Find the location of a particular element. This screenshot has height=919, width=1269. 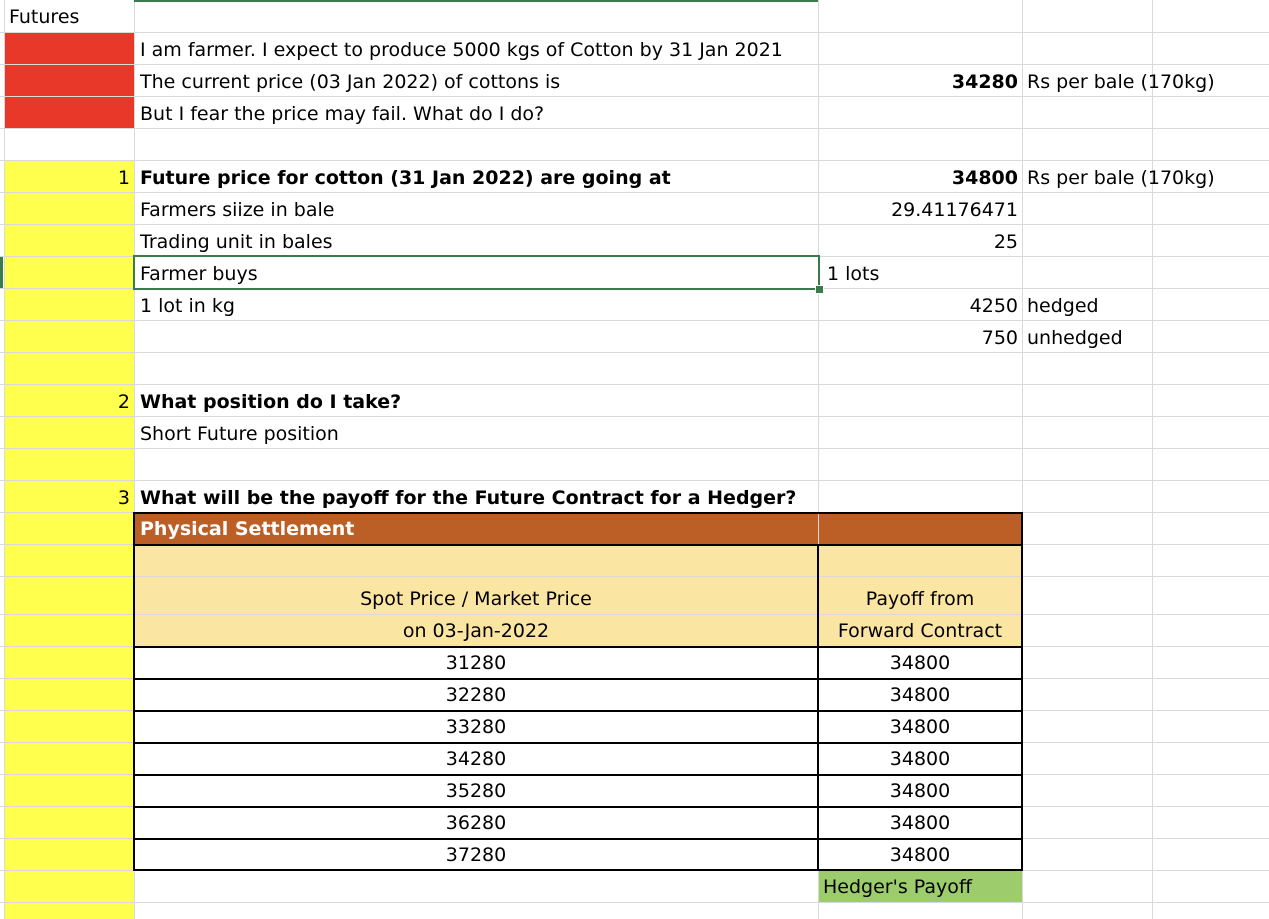

spot-price-cell: 37280 is located at coordinates (476, 855).